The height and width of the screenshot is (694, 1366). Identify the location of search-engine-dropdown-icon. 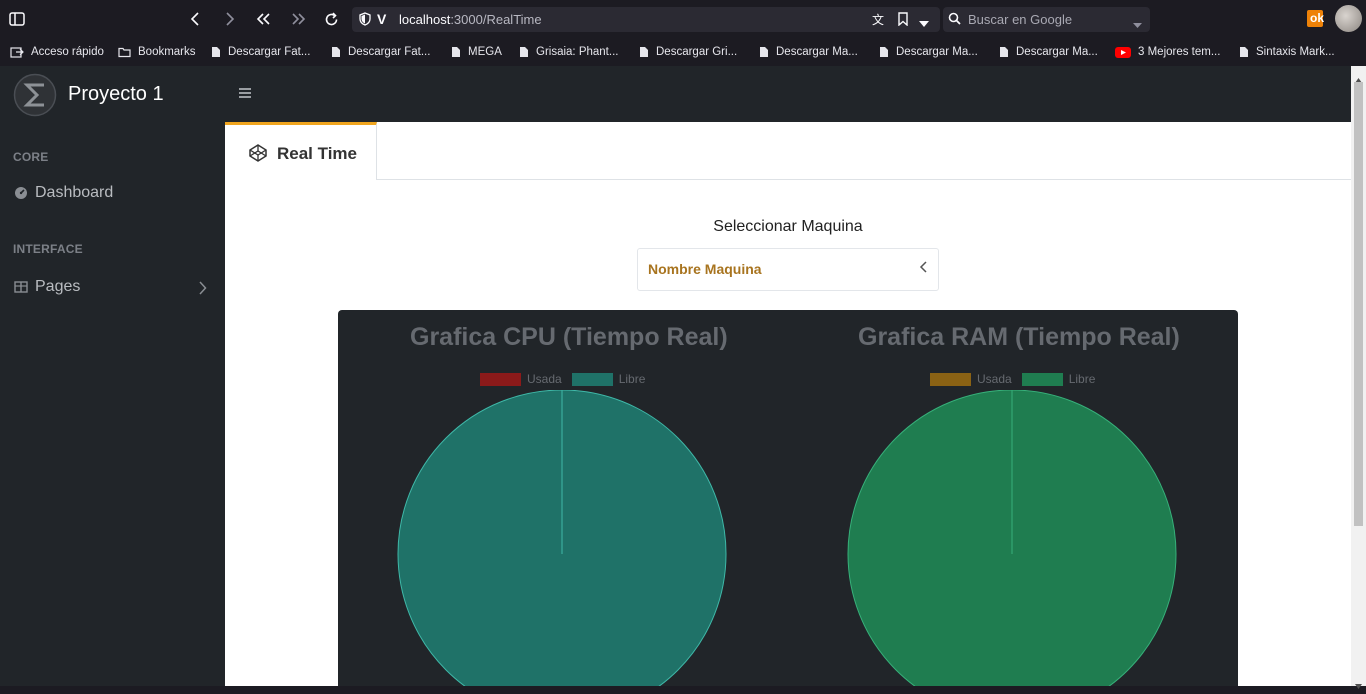
(1137, 25).